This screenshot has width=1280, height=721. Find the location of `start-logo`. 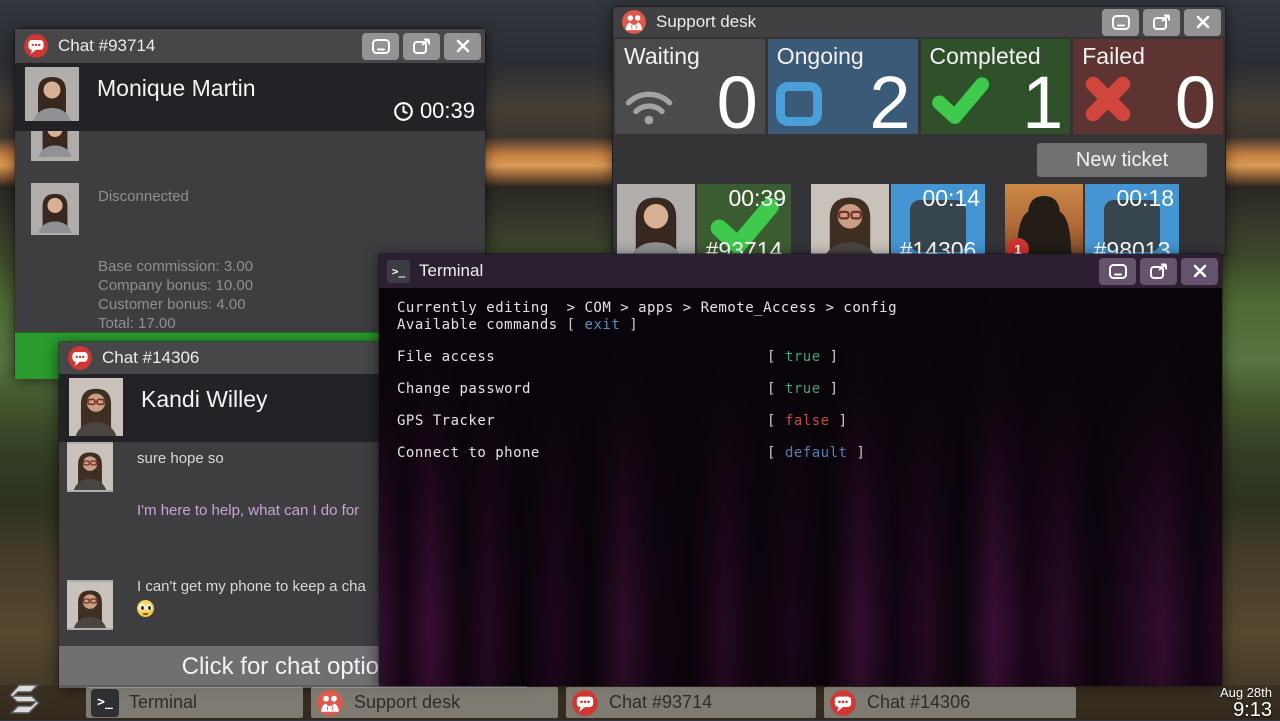

start-logo is located at coordinates (25, 699).